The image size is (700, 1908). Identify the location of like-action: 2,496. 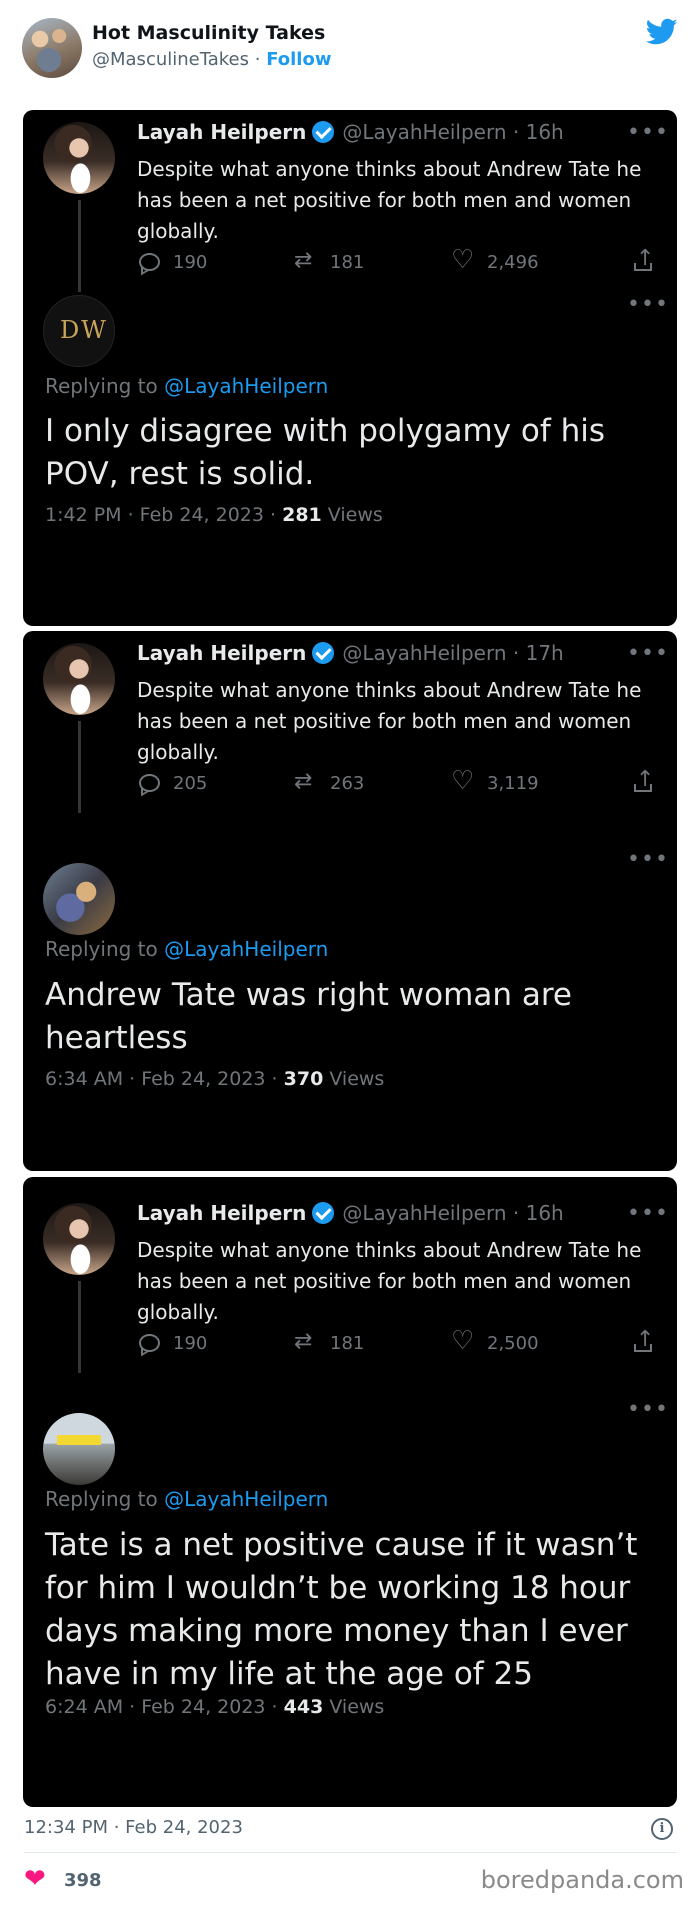
(495, 260).